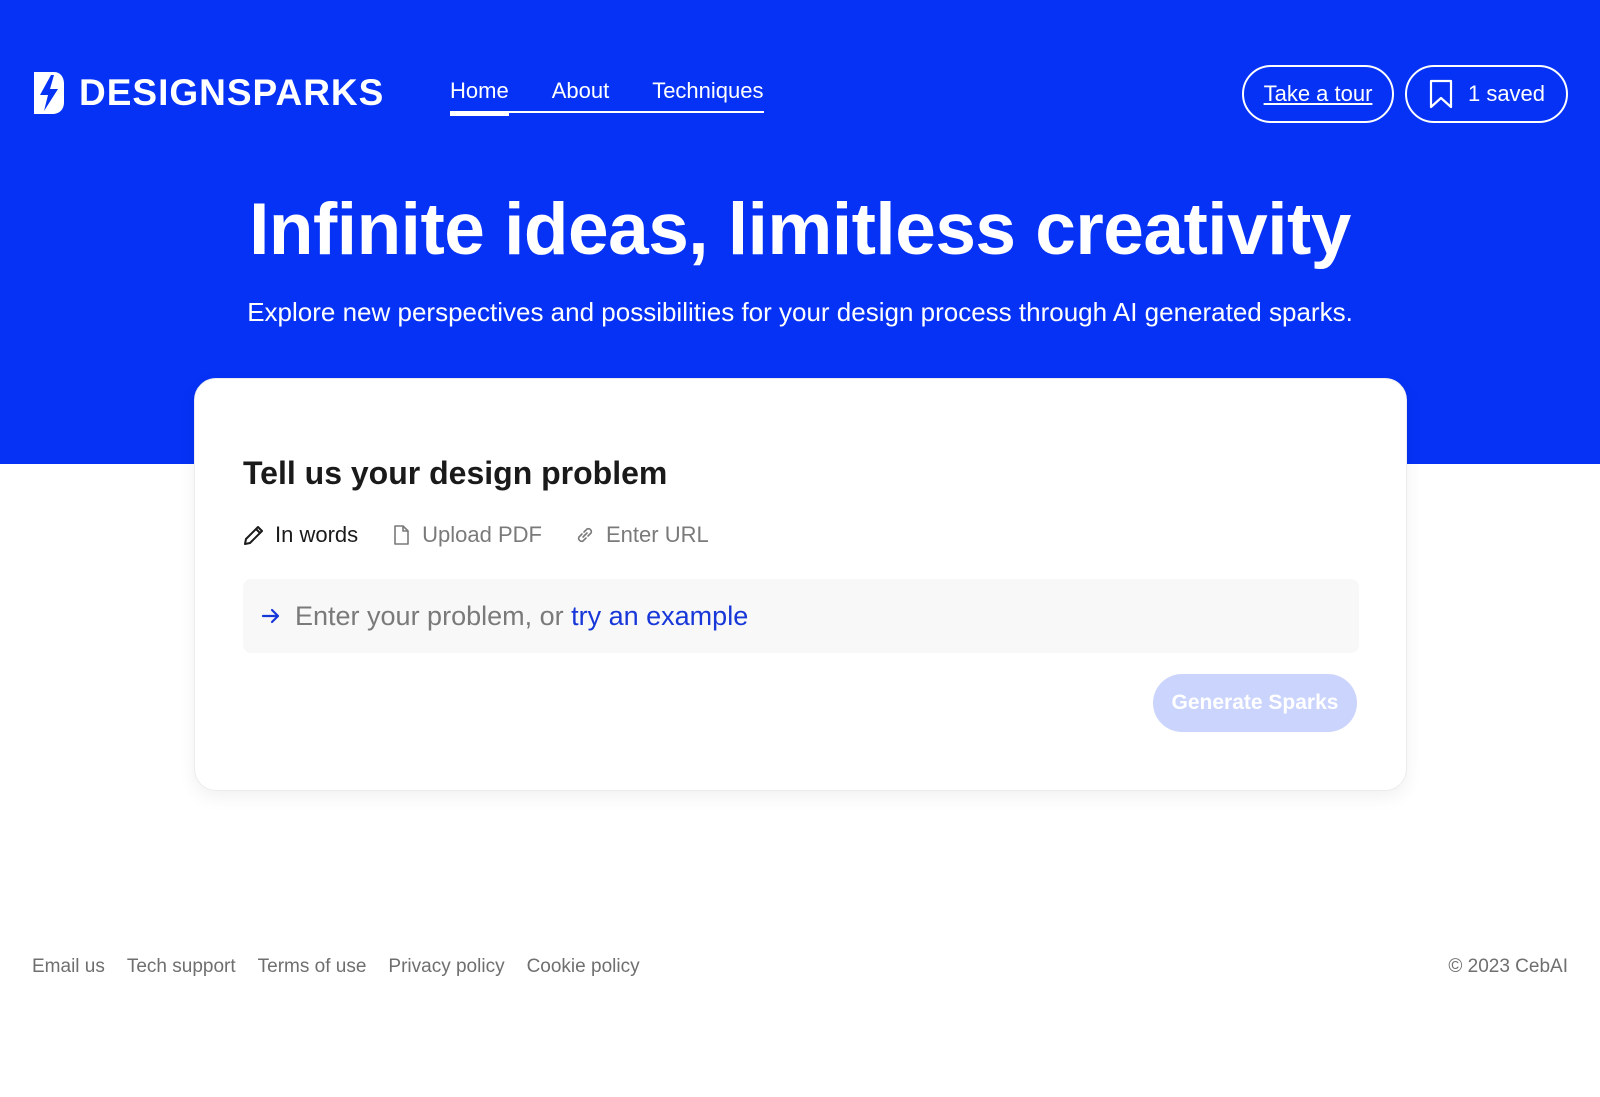  I want to click on bookmark-icon, so click(1441, 94).